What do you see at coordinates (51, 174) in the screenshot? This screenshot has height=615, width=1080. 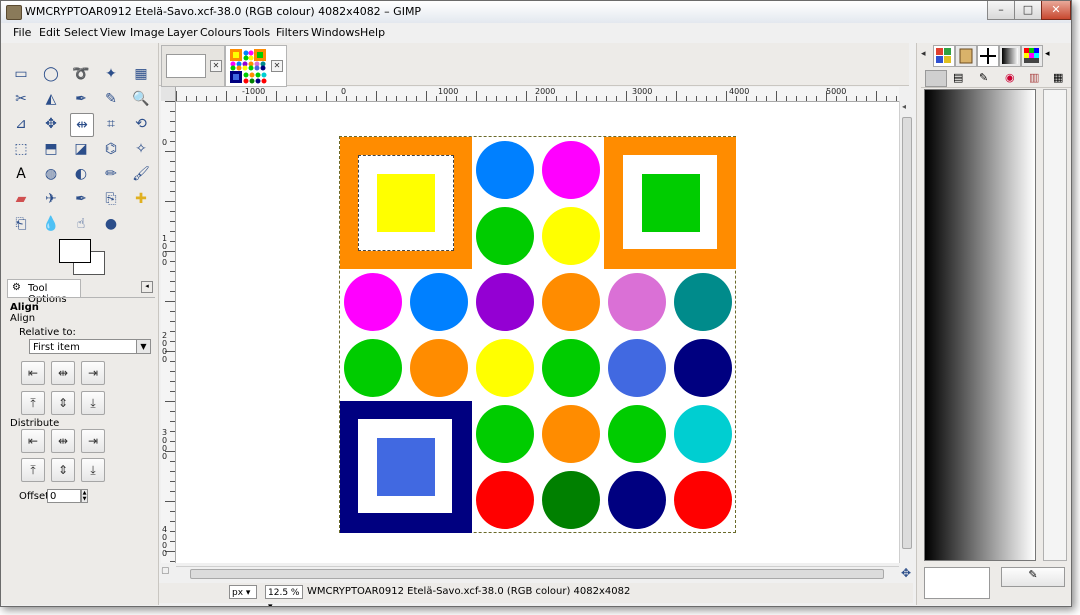 I see `bucket-fill-tool-button: ◍` at bounding box center [51, 174].